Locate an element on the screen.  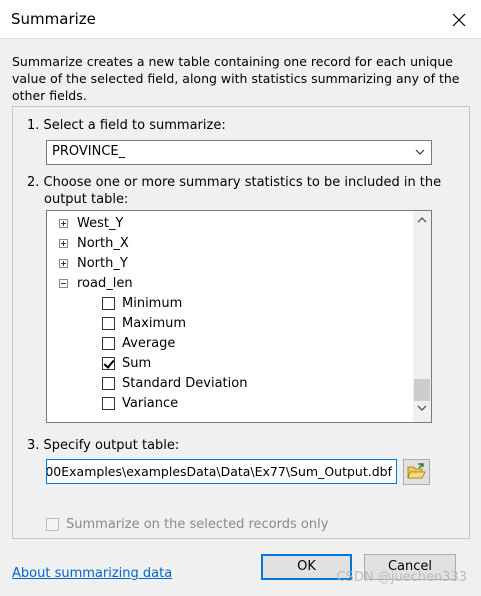
summarize-selected-option: Summarize on the selected records only is located at coordinates (187, 524).